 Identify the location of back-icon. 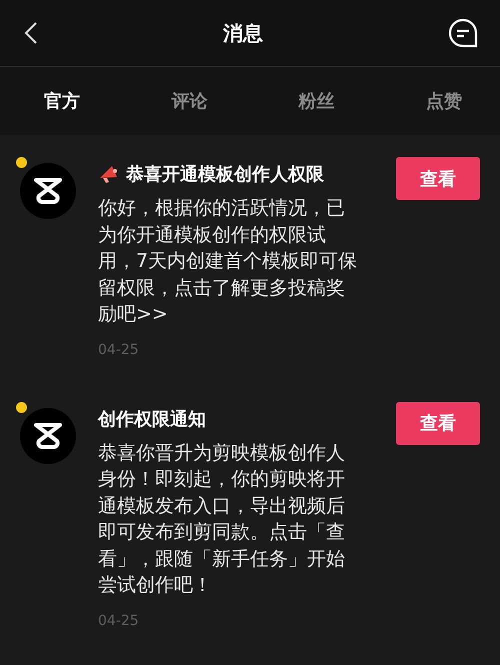
(31, 33).